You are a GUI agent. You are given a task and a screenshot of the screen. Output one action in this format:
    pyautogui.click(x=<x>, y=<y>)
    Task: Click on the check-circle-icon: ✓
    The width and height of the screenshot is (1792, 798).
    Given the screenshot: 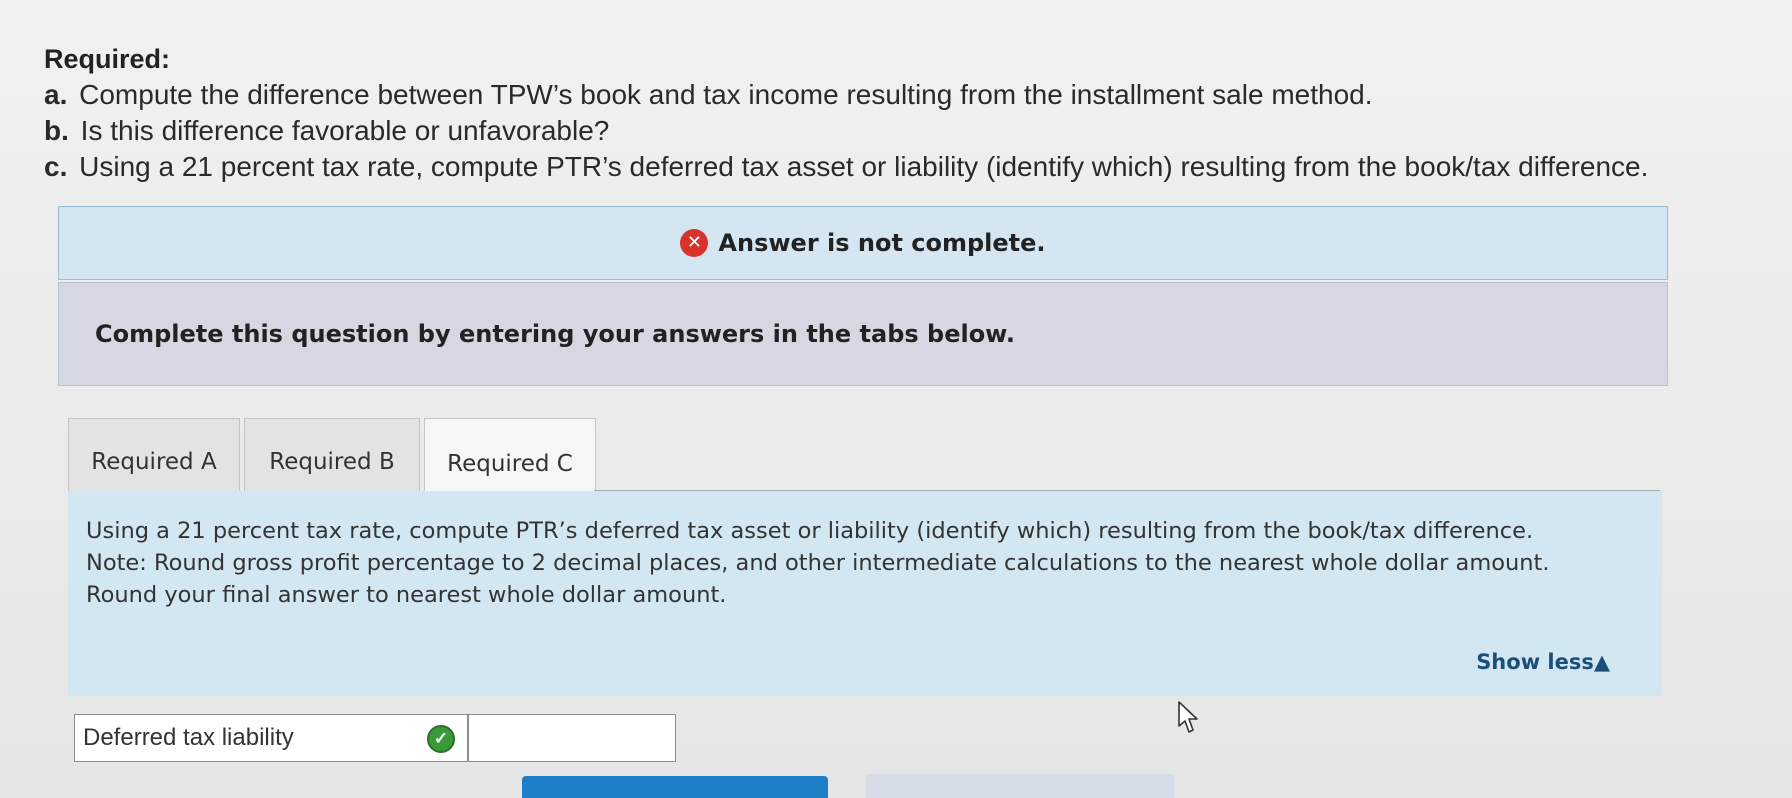 What is the action you would take?
    pyautogui.click(x=441, y=739)
    